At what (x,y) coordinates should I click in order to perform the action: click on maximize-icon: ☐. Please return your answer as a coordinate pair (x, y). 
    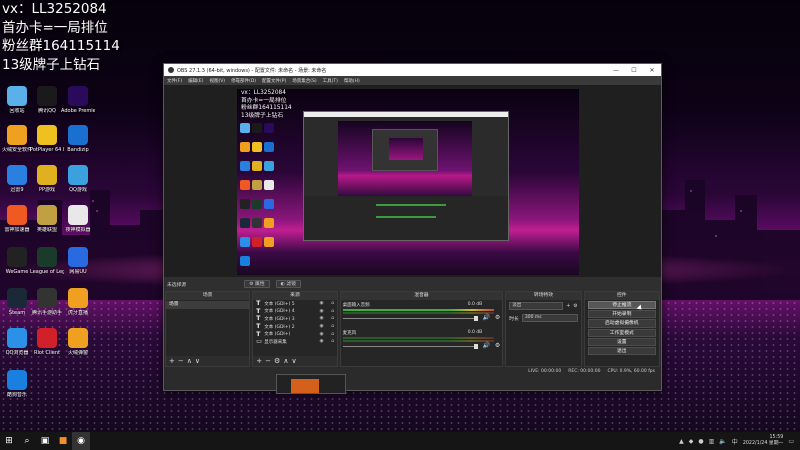
    Looking at the image, I should click on (634, 70).